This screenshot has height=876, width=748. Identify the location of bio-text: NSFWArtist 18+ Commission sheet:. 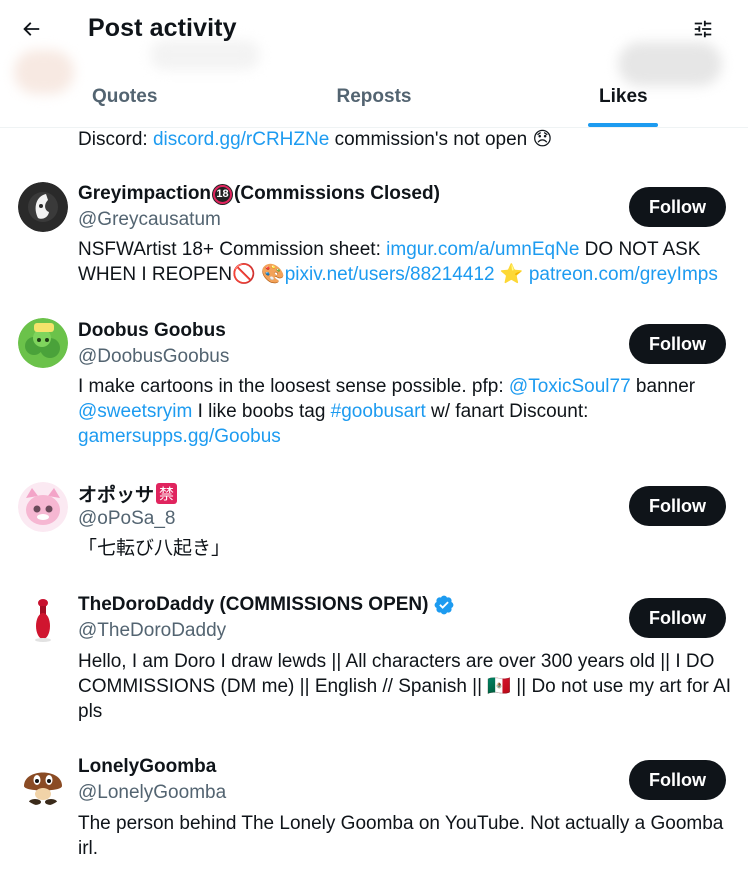
(232, 249).